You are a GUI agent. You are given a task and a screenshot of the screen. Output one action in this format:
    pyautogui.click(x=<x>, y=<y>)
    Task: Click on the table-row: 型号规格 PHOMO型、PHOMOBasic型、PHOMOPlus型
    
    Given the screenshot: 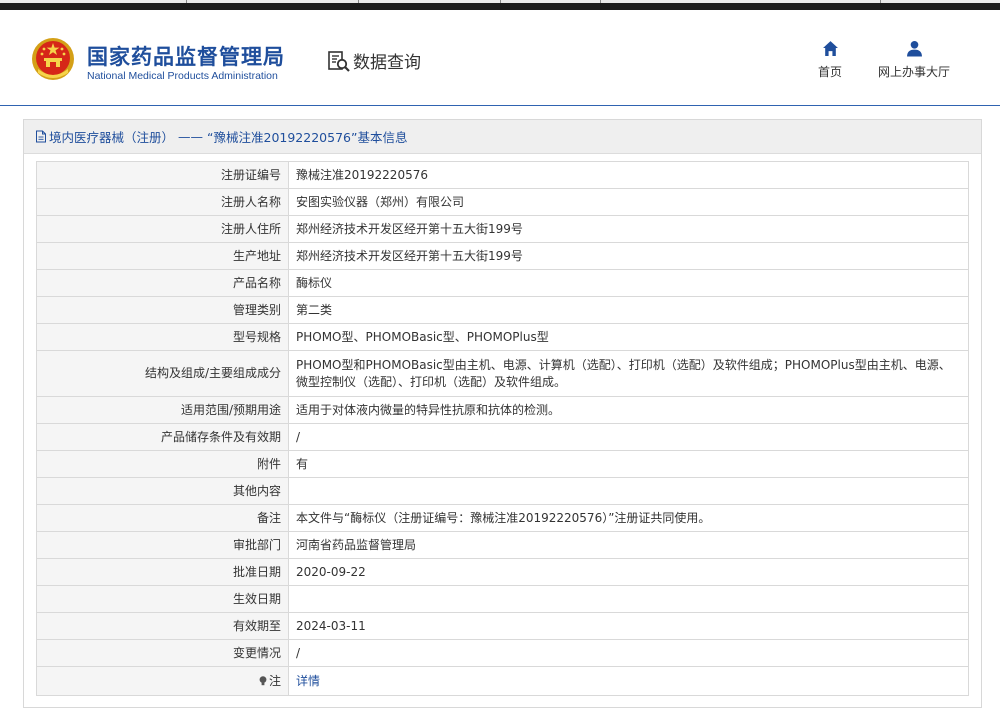 What is the action you would take?
    pyautogui.click(x=502, y=337)
    